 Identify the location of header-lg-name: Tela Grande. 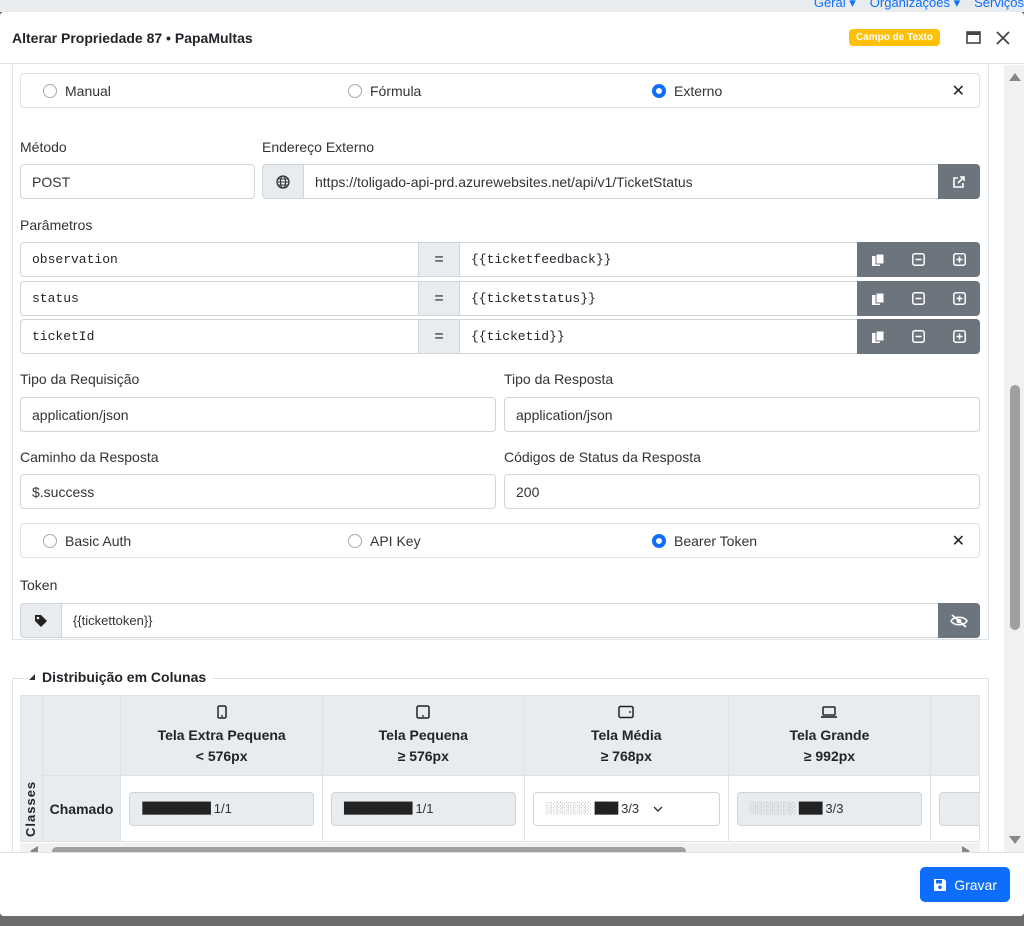
(829, 735).